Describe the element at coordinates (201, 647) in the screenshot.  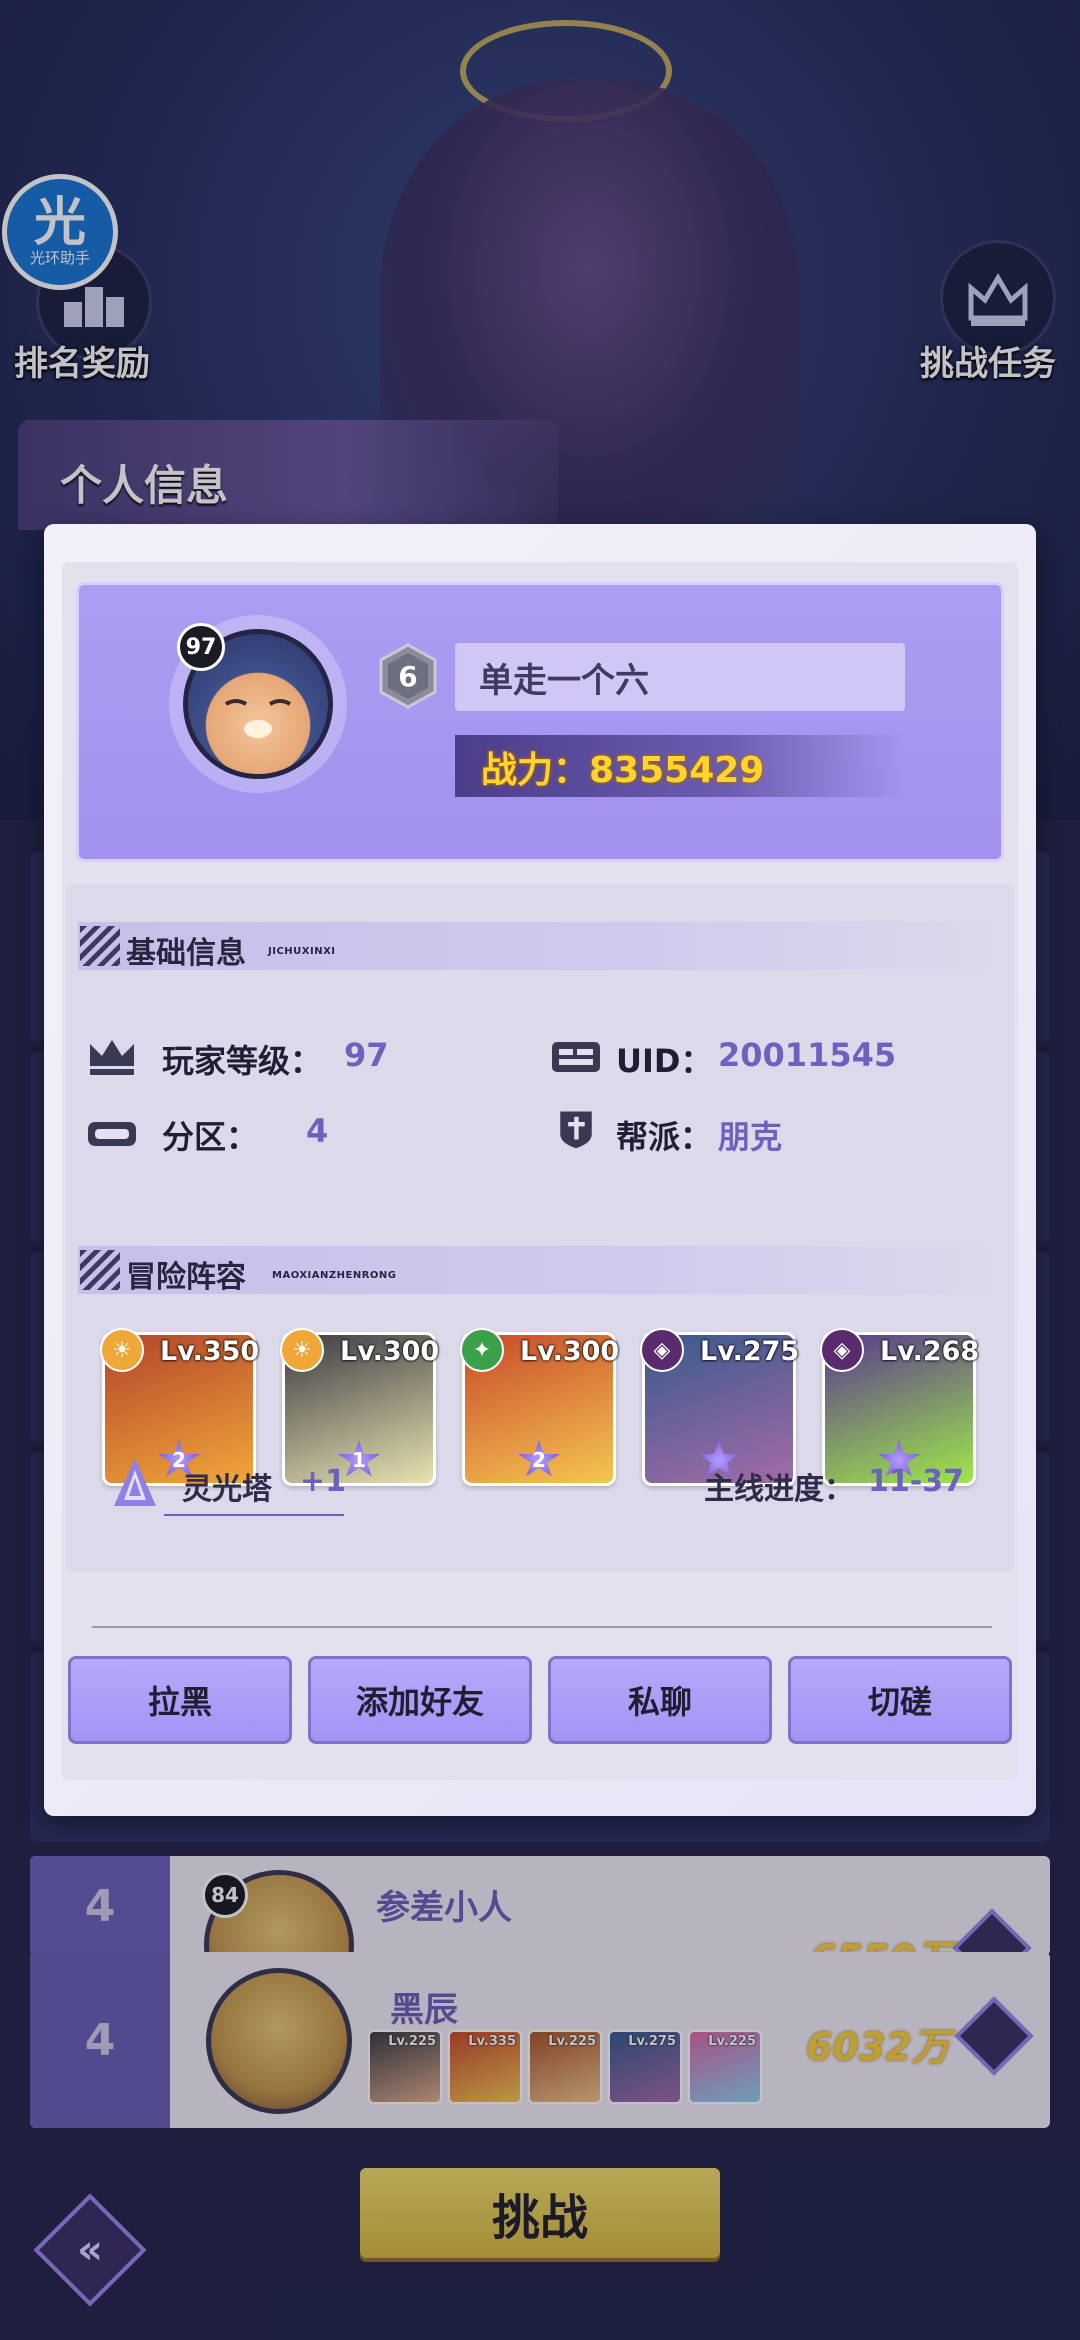
I see `avatar-level-badge: 97` at that location.